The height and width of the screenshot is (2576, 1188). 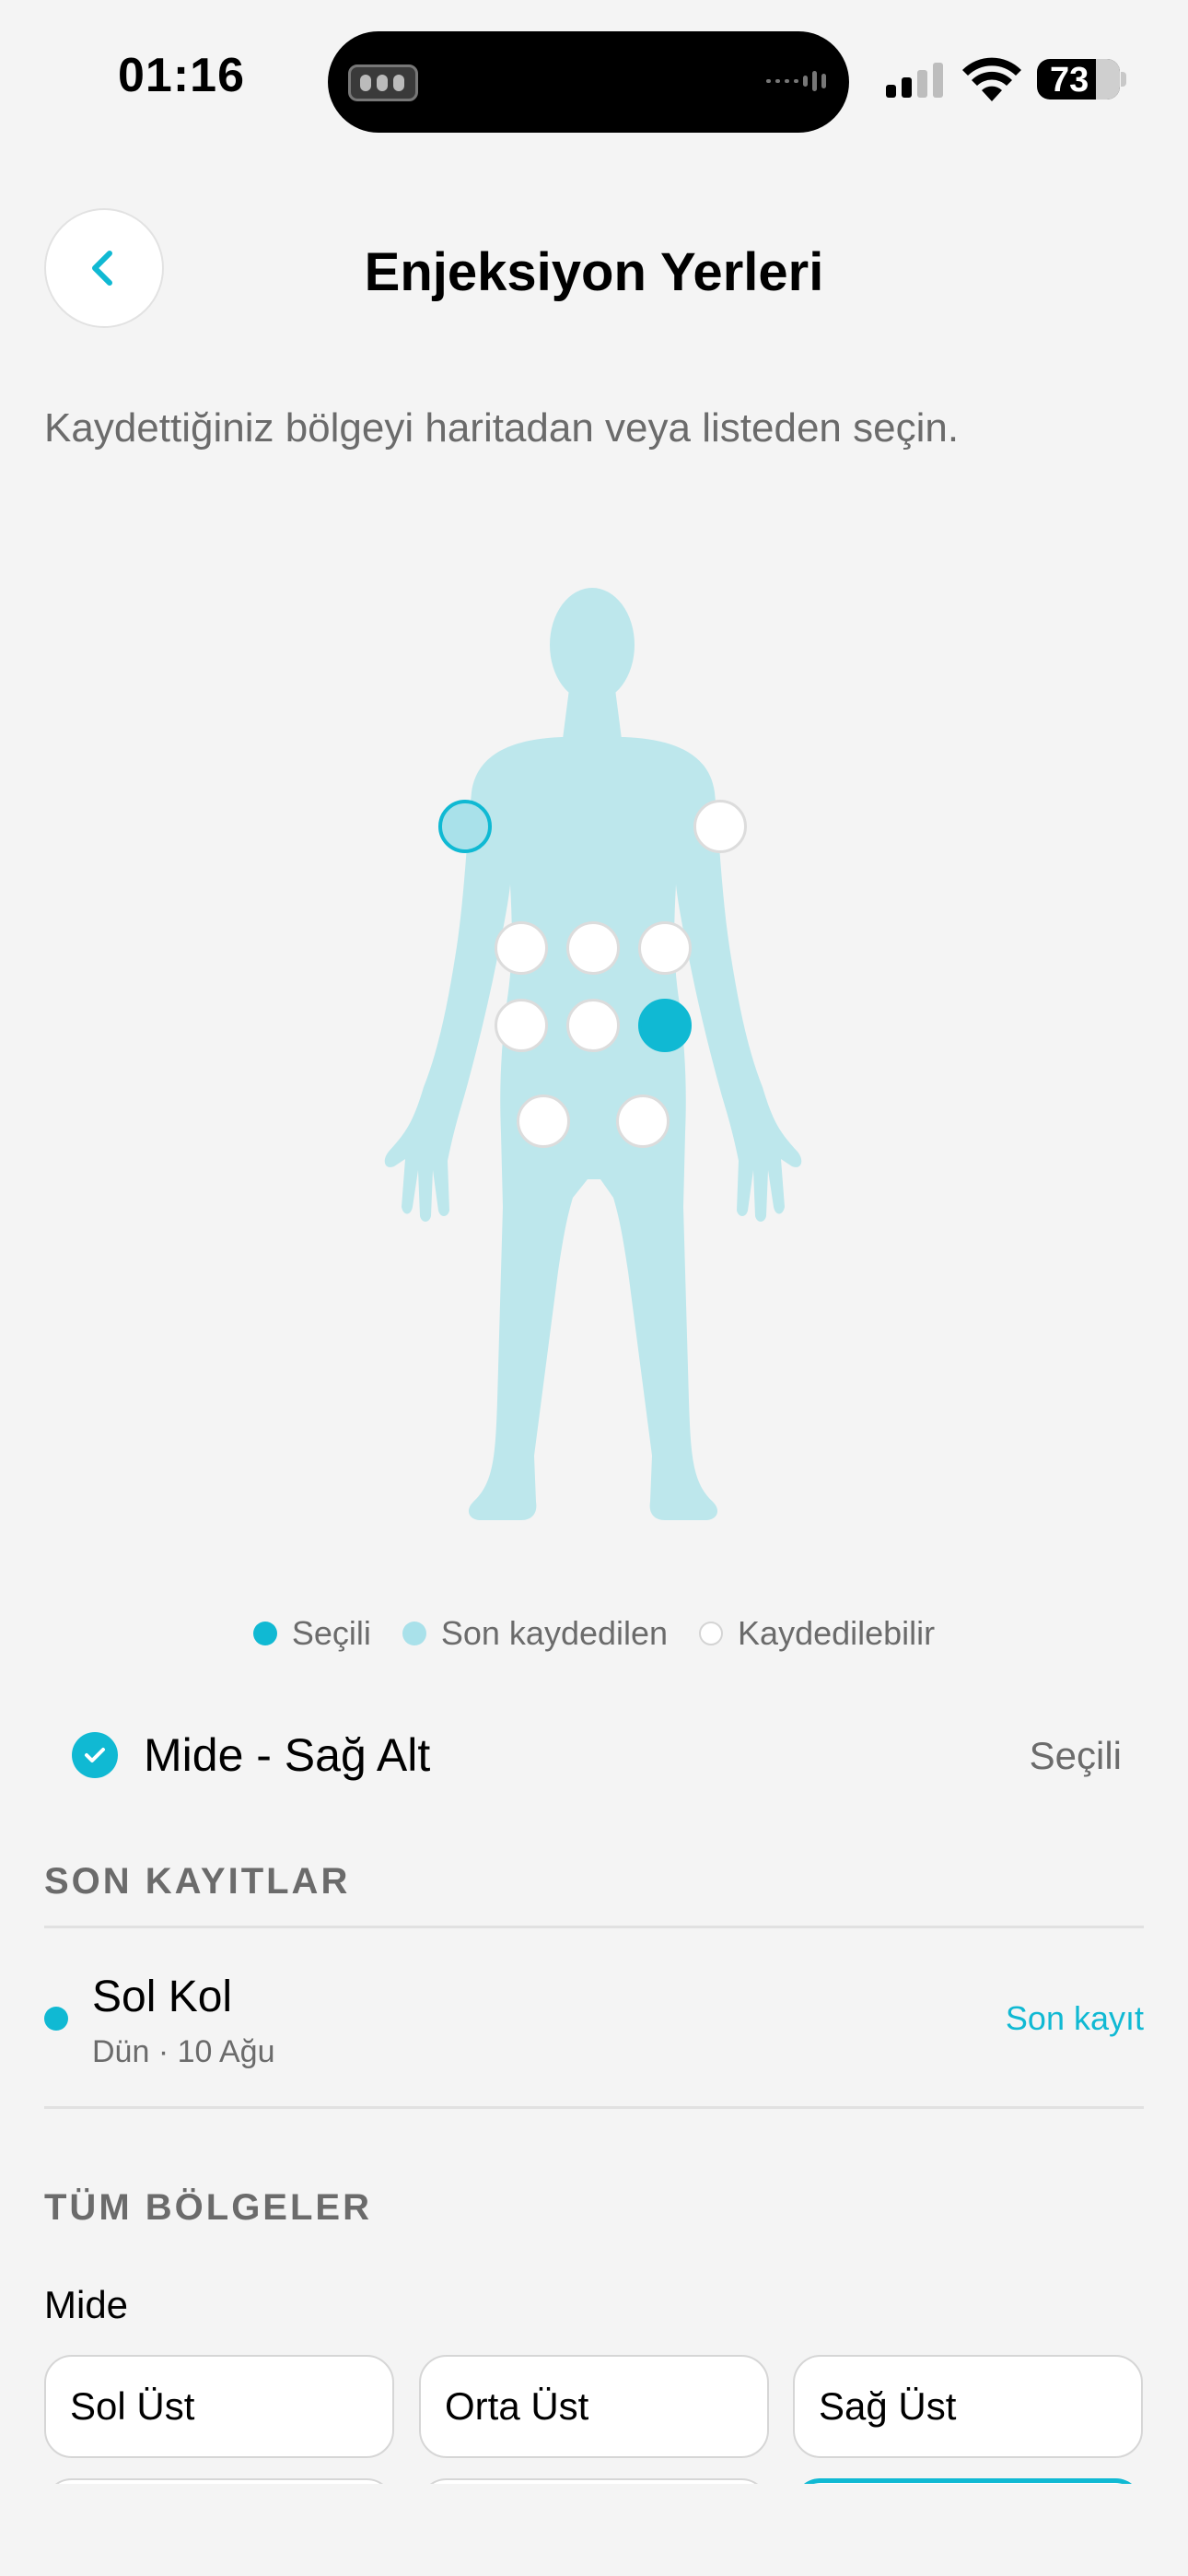 I want to click on battery-level: 73, so click(x=1069, y=80).